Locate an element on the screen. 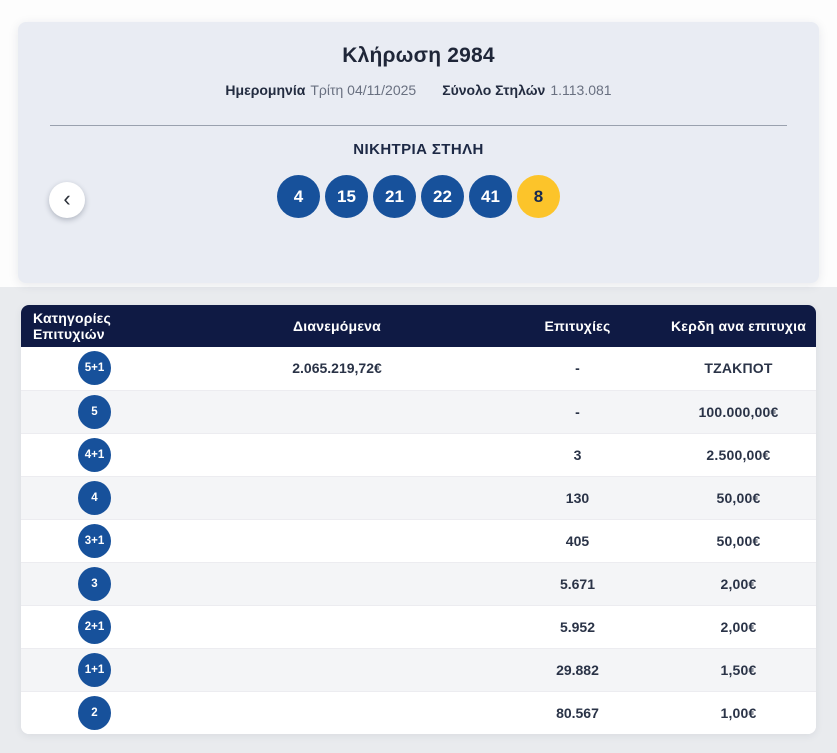  prize-cell: 2.500,00€ is located at coordinates (738, 454).